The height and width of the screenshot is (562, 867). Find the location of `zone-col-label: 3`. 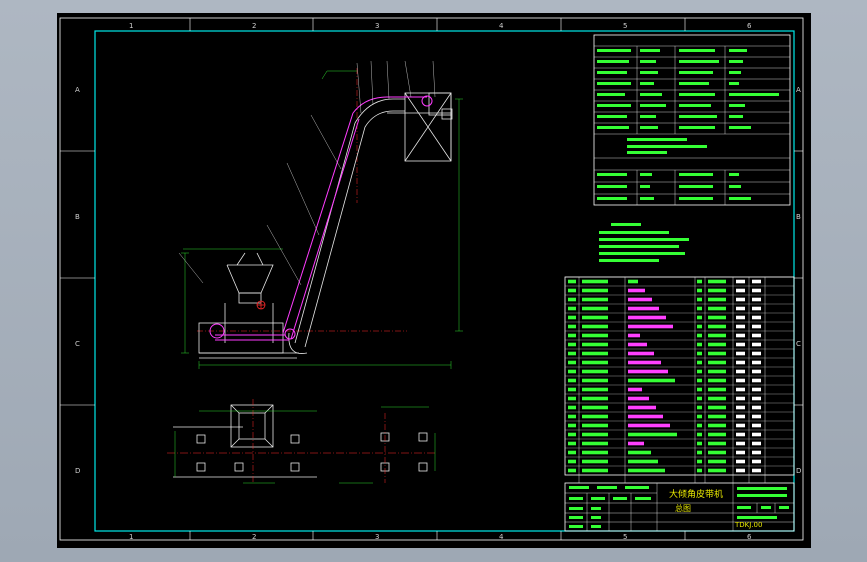

zone-col-label: 3 is located at coordinates (377, 537).